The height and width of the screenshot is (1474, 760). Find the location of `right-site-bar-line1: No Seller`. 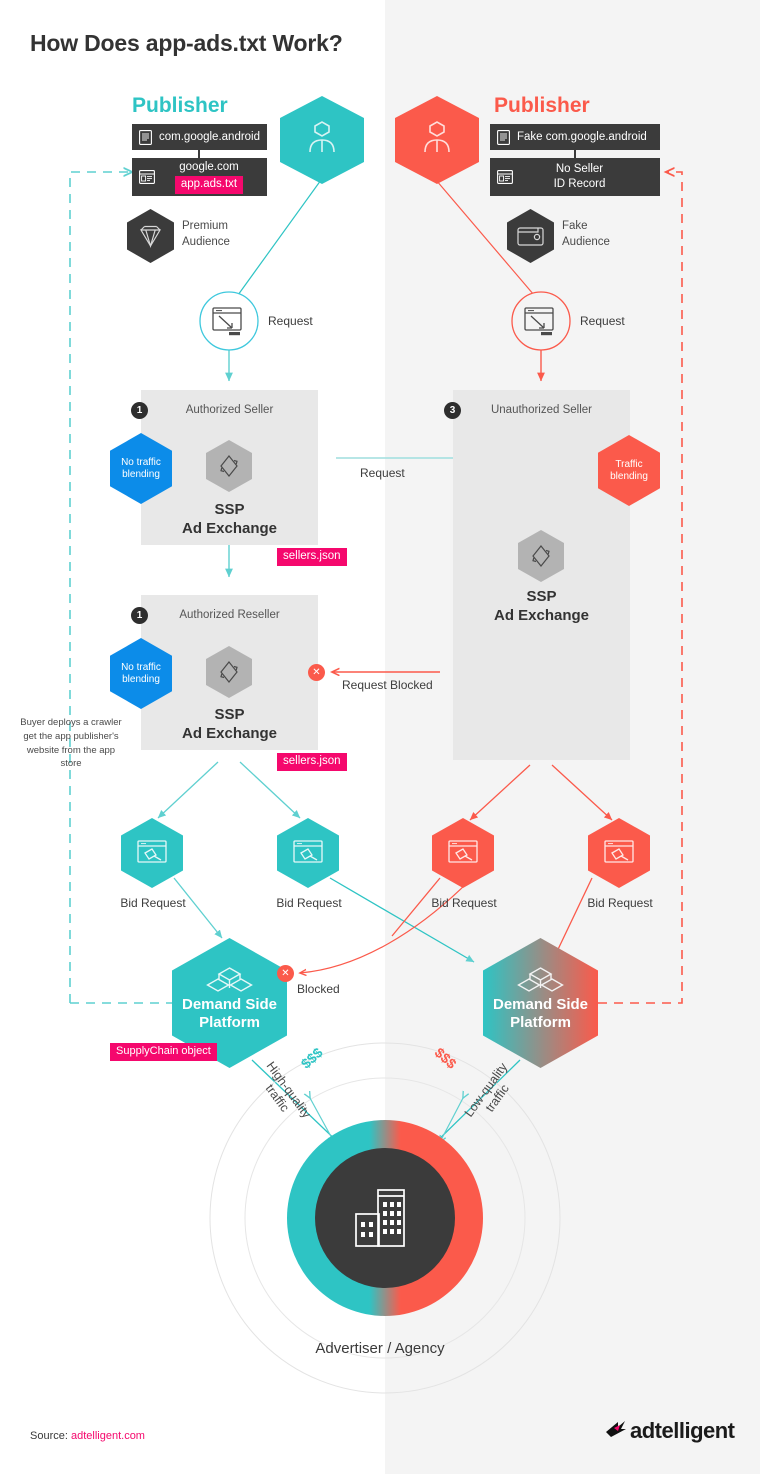

right-site-bar-line1: No Seller is located at coordinates (579, 169).